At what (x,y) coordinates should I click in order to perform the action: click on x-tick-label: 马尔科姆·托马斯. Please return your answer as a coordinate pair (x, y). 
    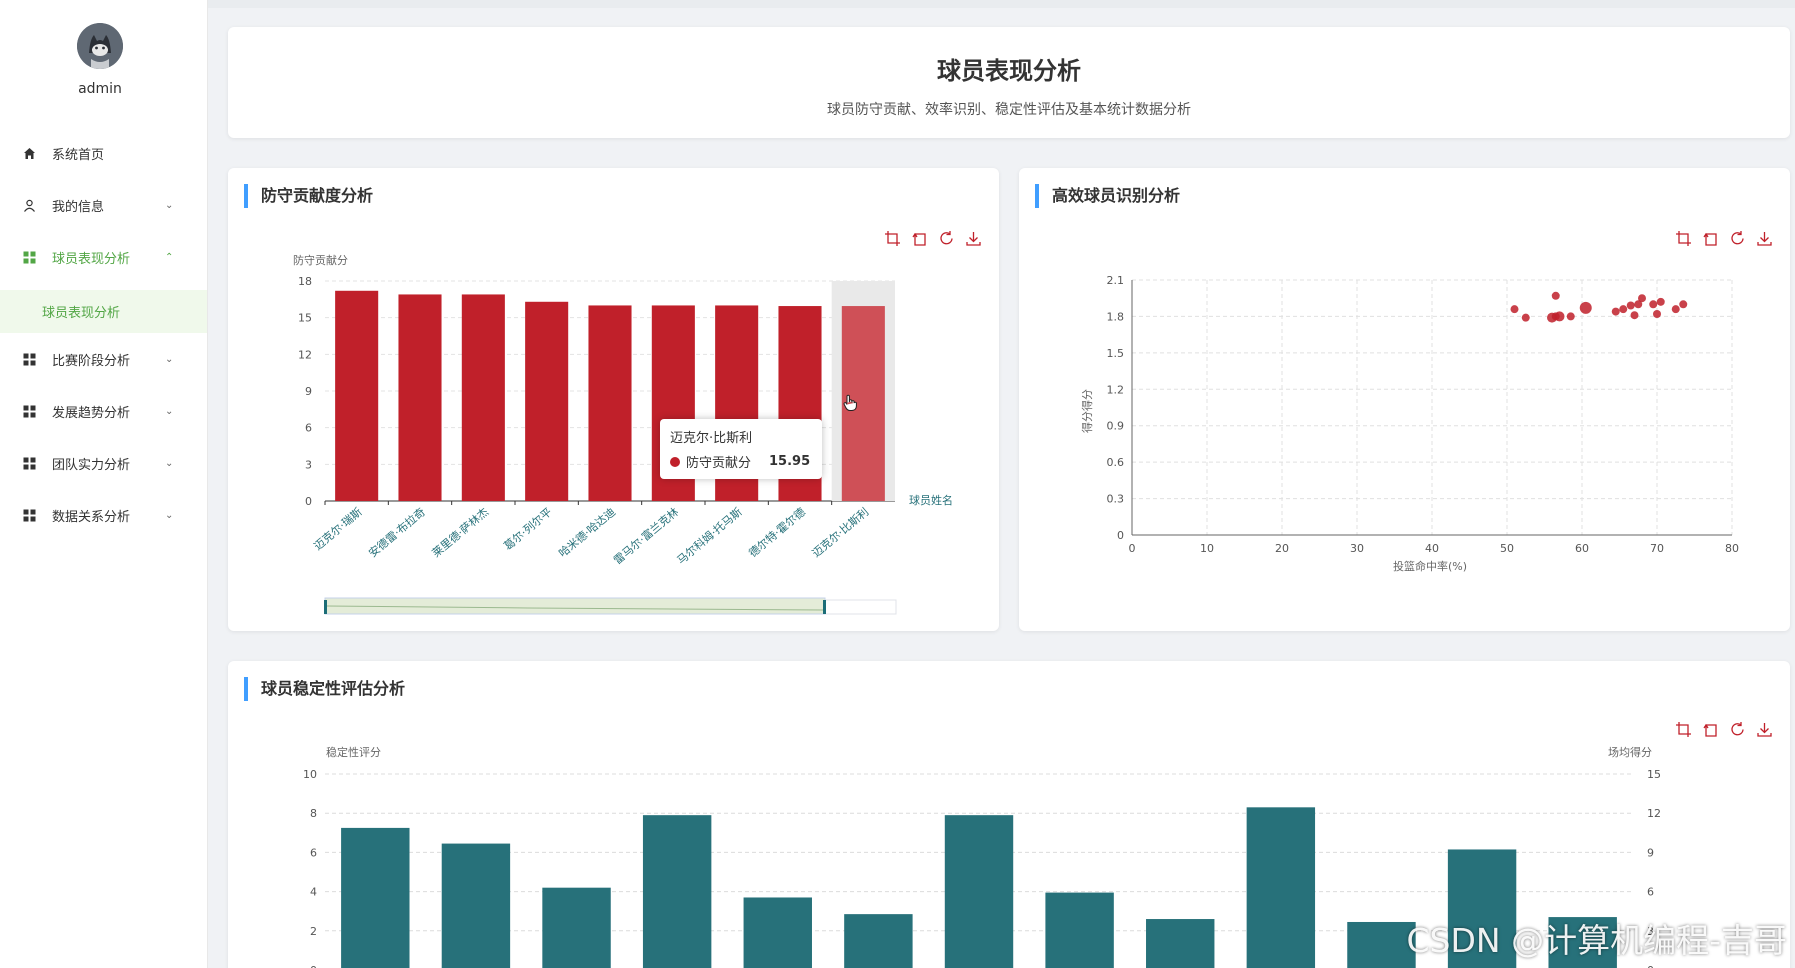
    Looking at the image, I should click on (709, 536).